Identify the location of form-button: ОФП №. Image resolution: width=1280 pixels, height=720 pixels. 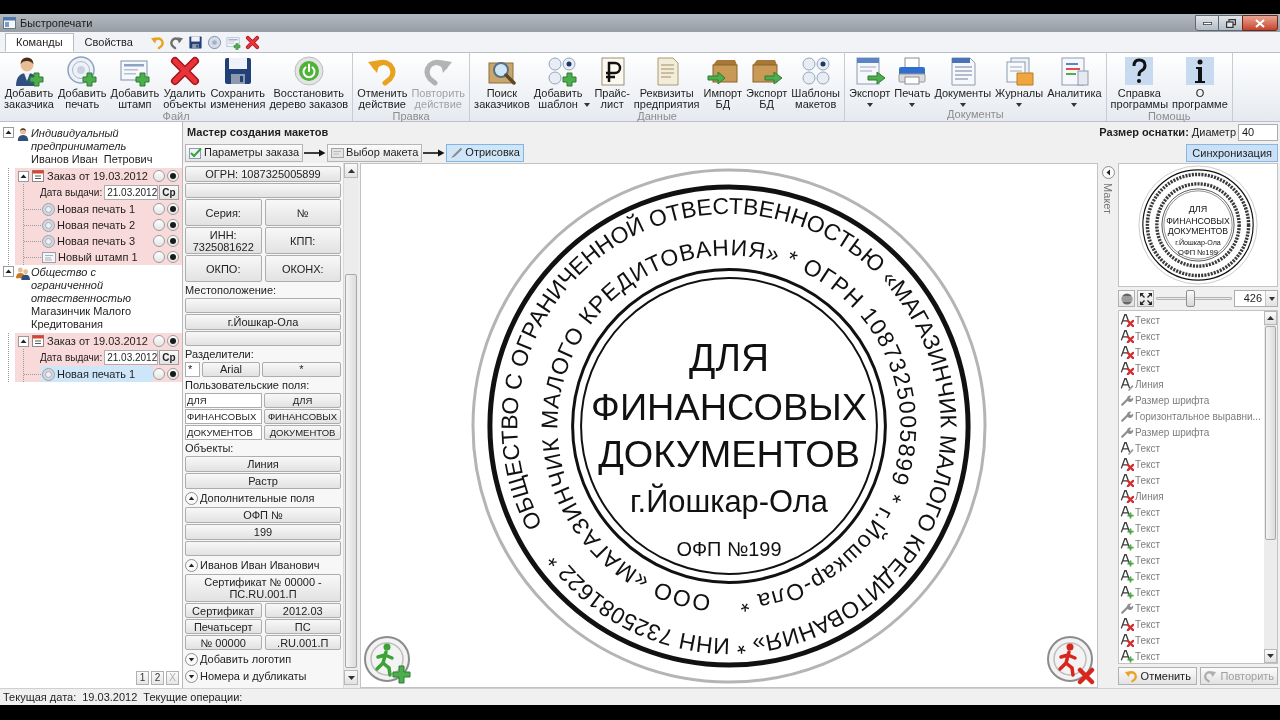
(263, 515).